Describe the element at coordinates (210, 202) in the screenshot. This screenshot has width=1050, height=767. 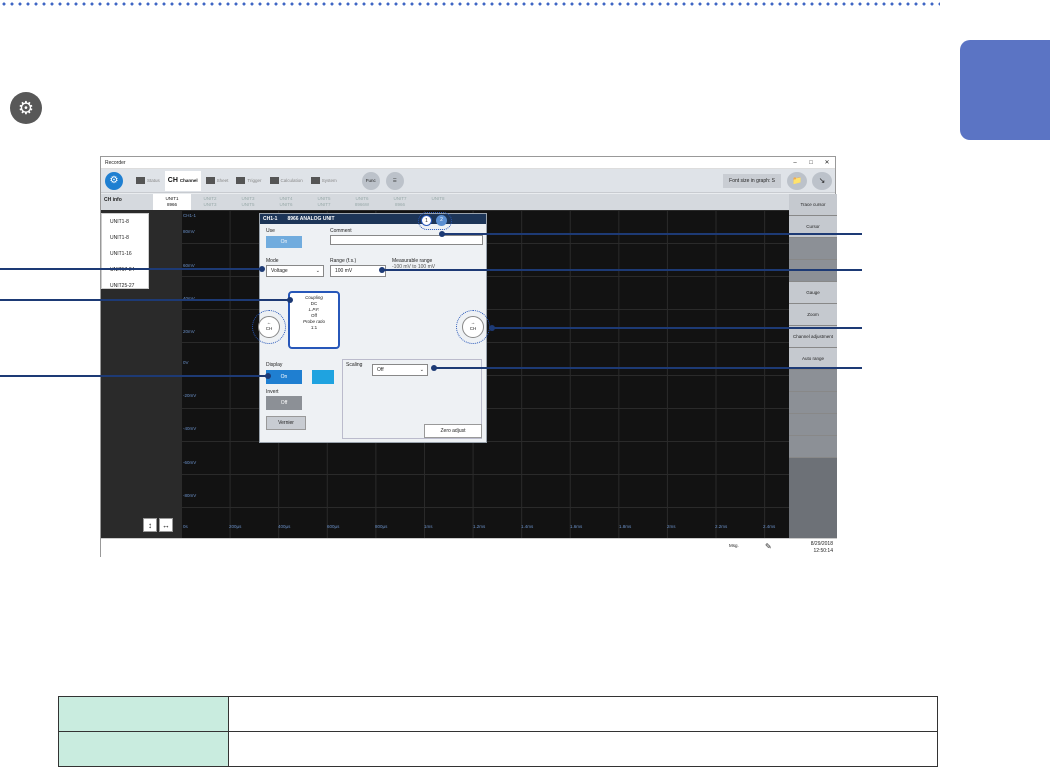
I see `unit-tab: UNIT2 UNIT3` at that location.